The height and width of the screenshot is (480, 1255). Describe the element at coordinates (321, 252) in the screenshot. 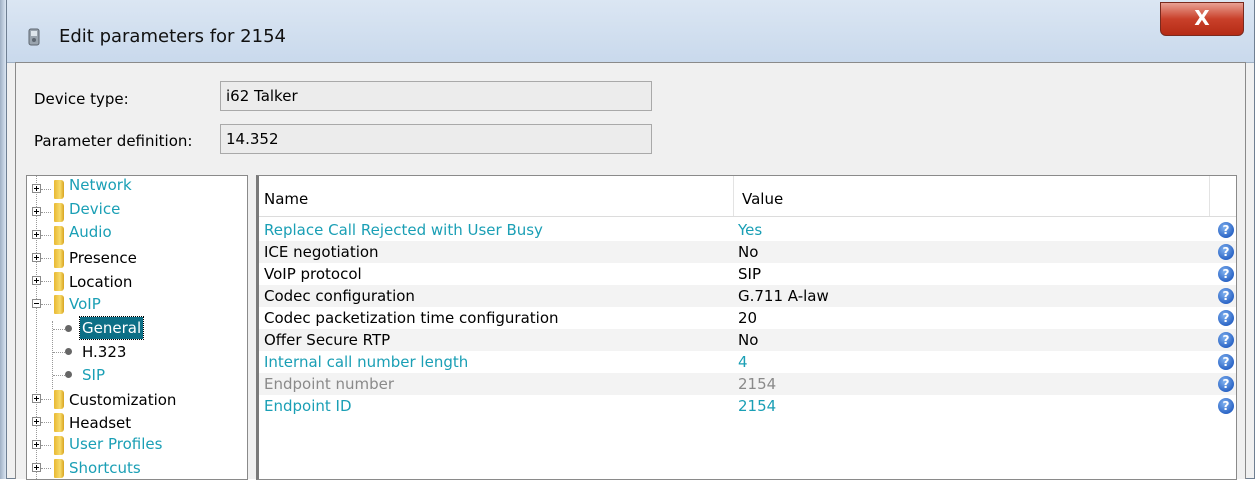

I see `row-name: ICE negotiation` at that location.